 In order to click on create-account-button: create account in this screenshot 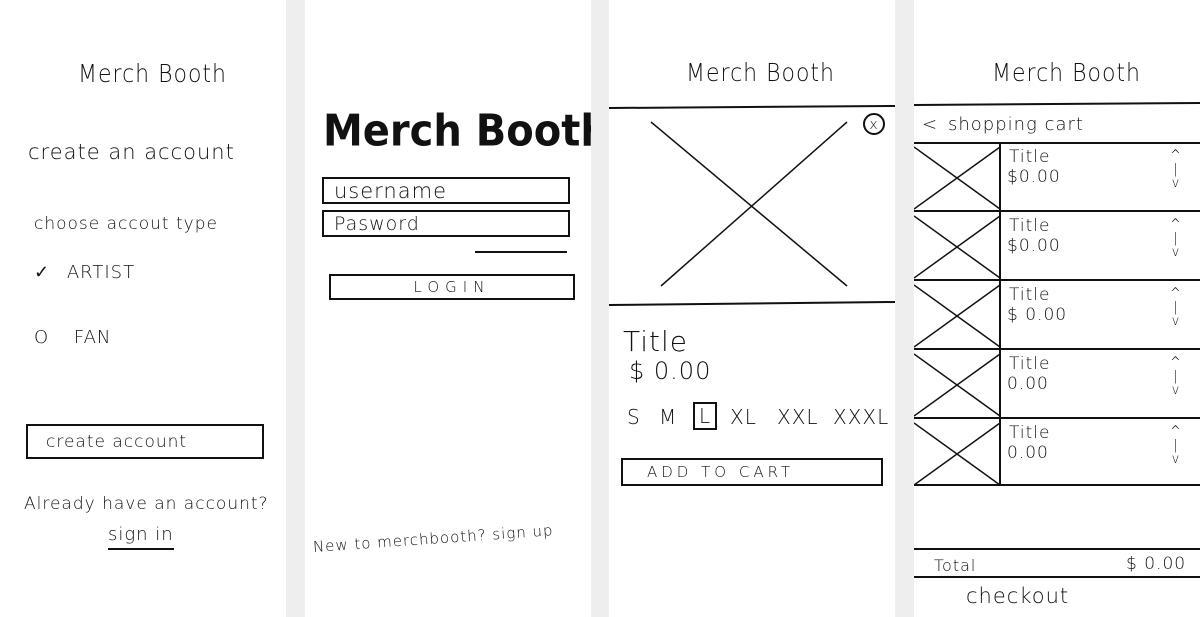, I will do `click(145, 441)`.